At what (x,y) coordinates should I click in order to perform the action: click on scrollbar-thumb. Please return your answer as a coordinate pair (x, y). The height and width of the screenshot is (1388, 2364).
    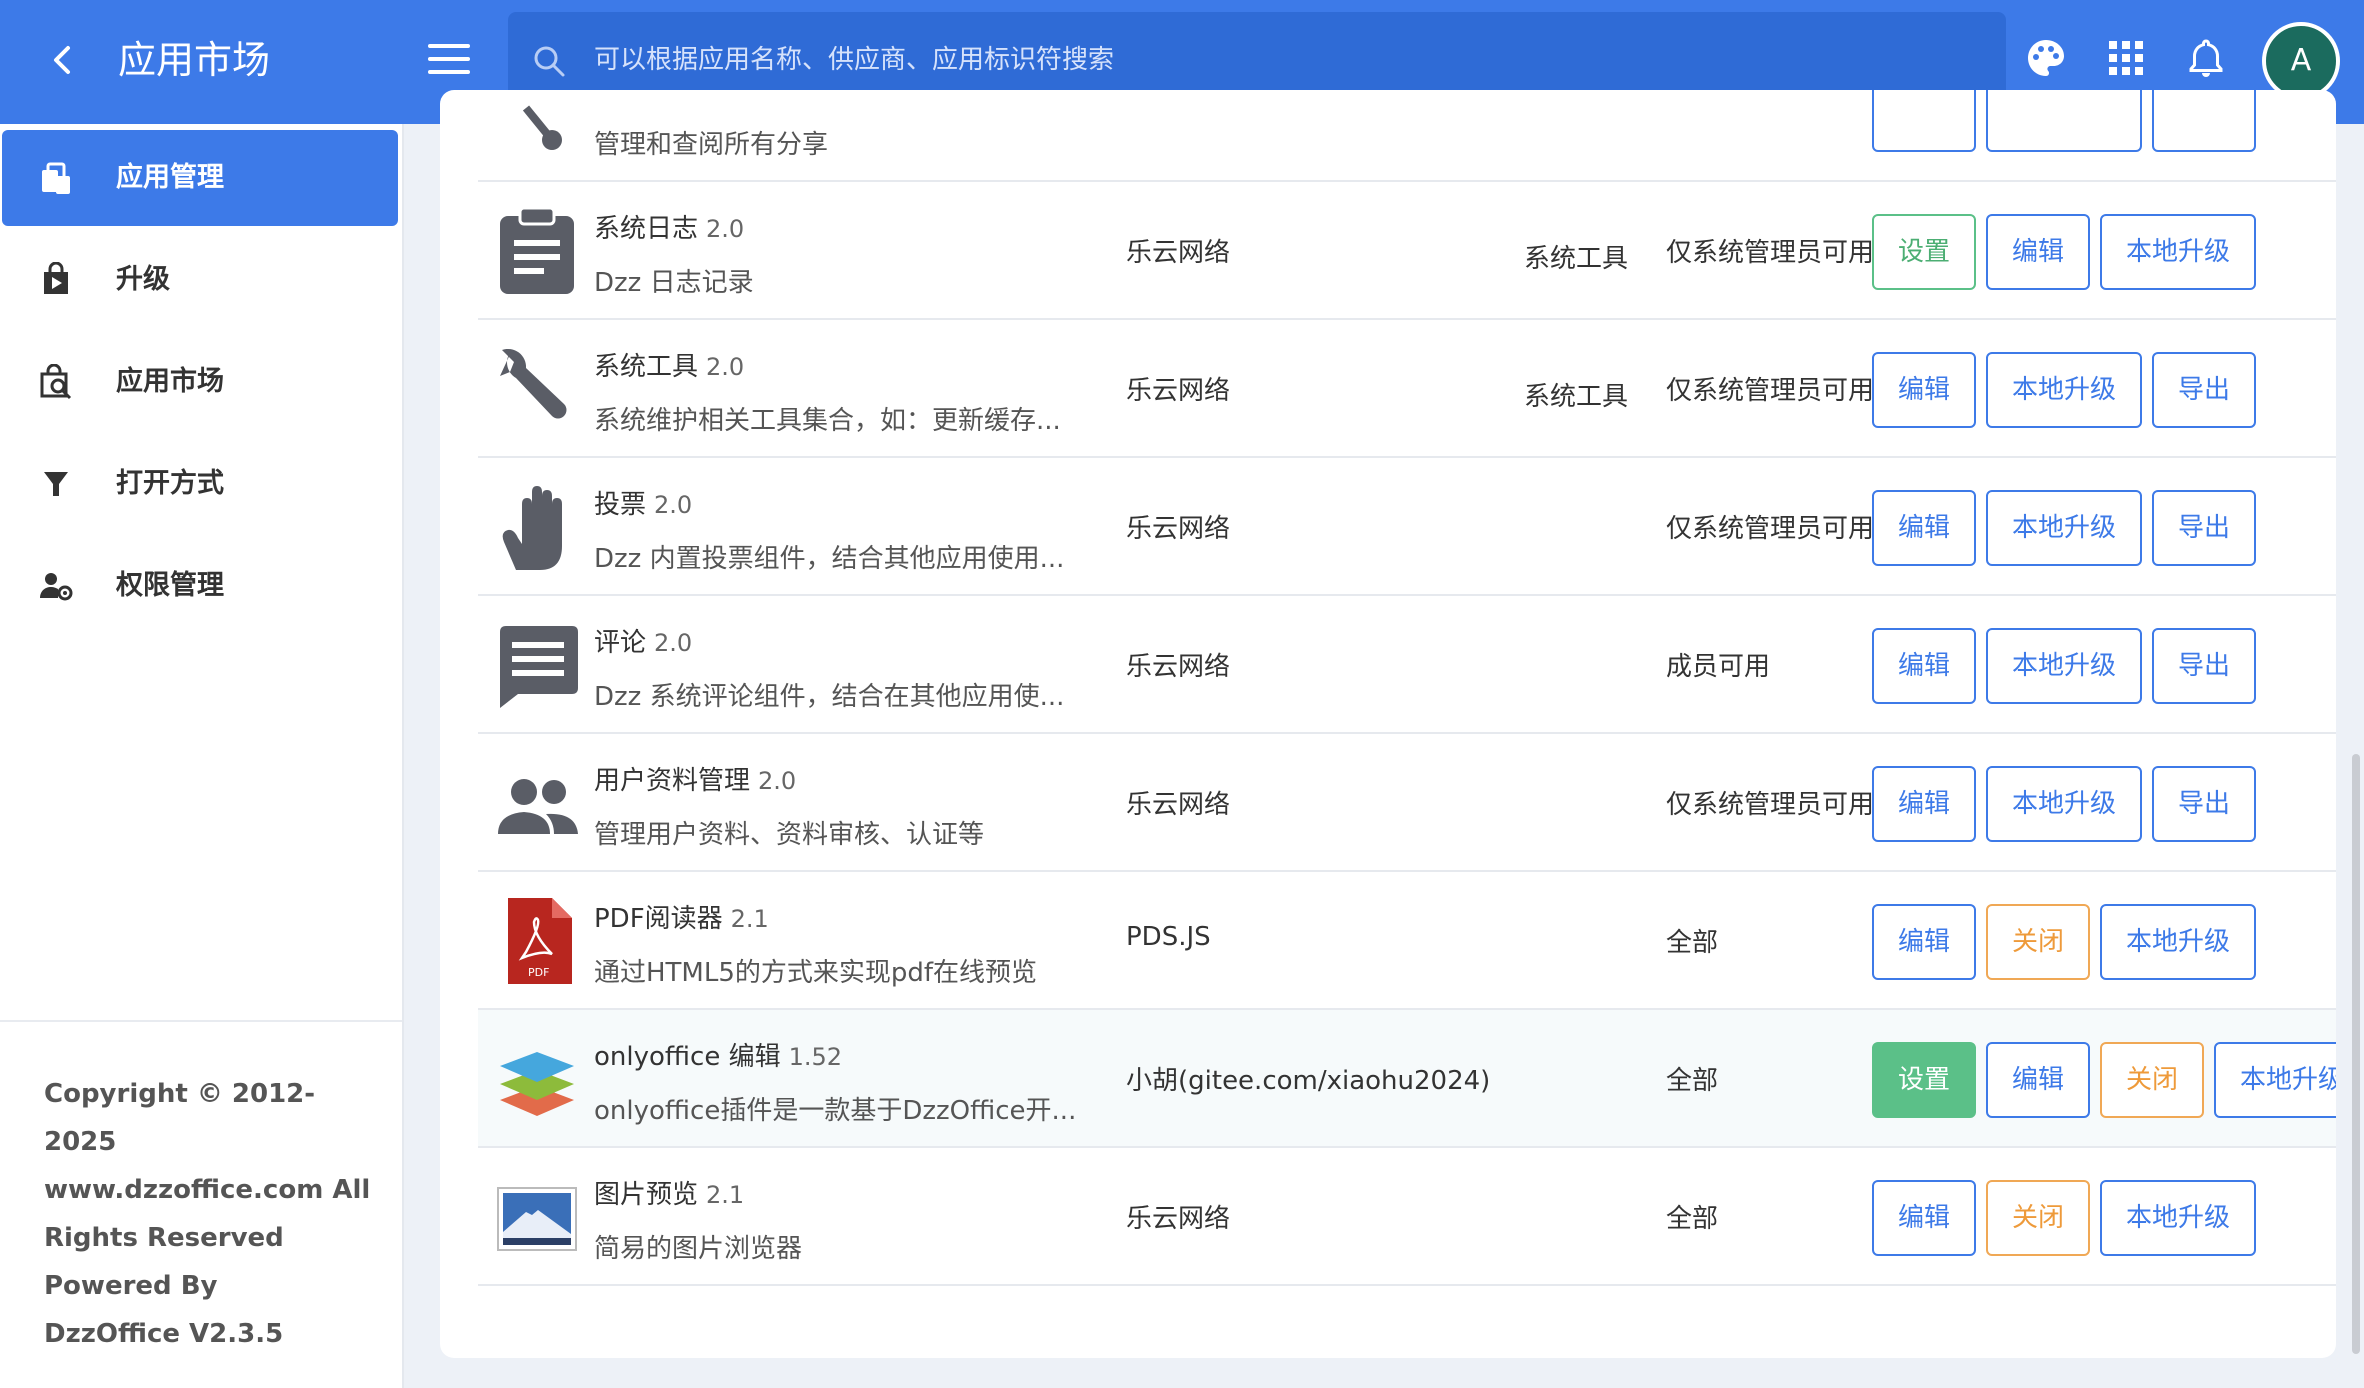
    Looking at the image, I should click on (2356, 1054).